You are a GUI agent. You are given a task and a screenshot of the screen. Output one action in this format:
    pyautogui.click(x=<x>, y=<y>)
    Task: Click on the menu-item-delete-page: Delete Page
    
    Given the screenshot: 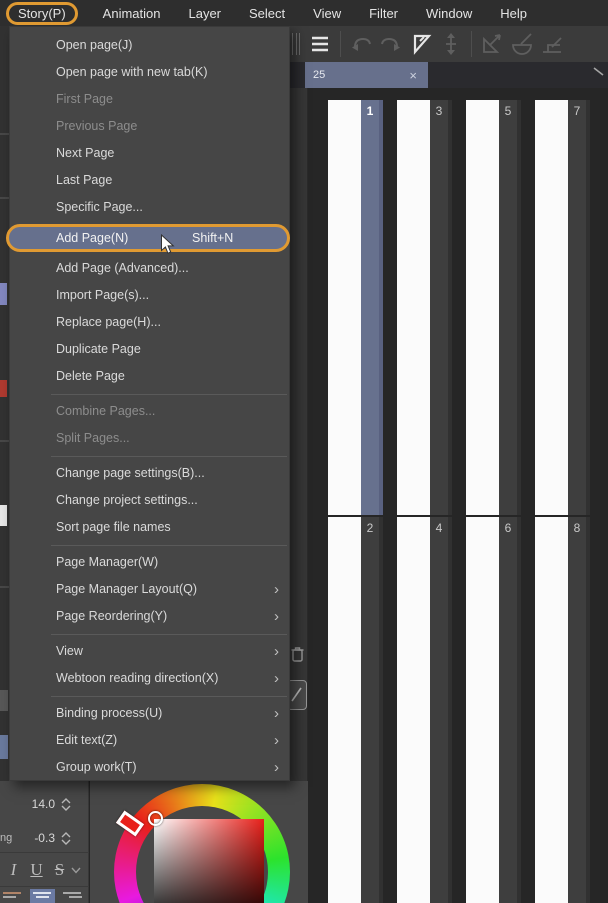 What is the action you would take?
    pyautogui.click(x=149, y=376)
    